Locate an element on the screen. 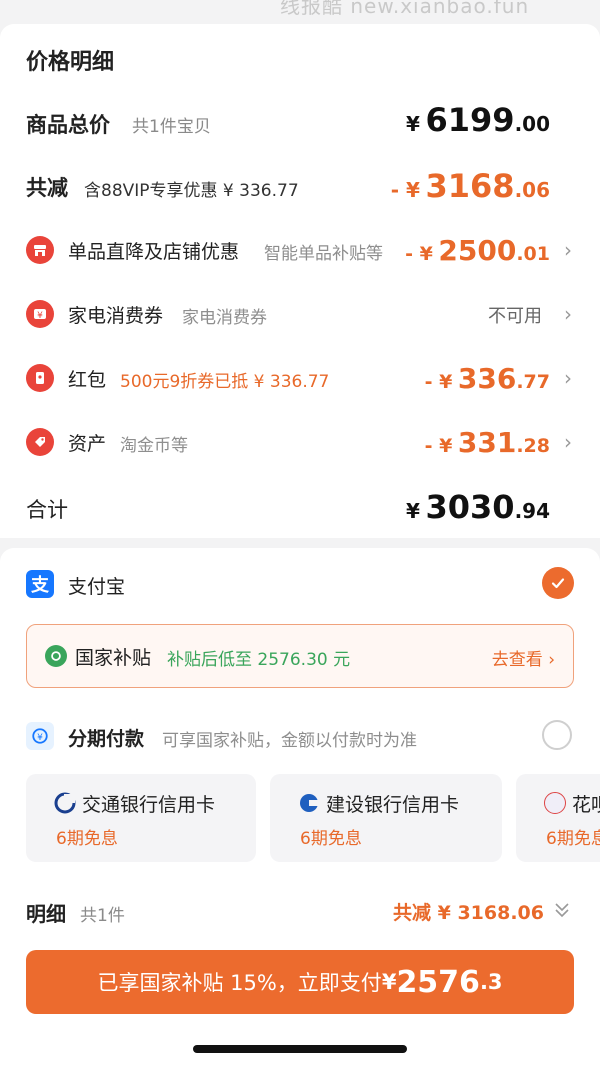  huabei-icon is located at coordinates (555, 803).